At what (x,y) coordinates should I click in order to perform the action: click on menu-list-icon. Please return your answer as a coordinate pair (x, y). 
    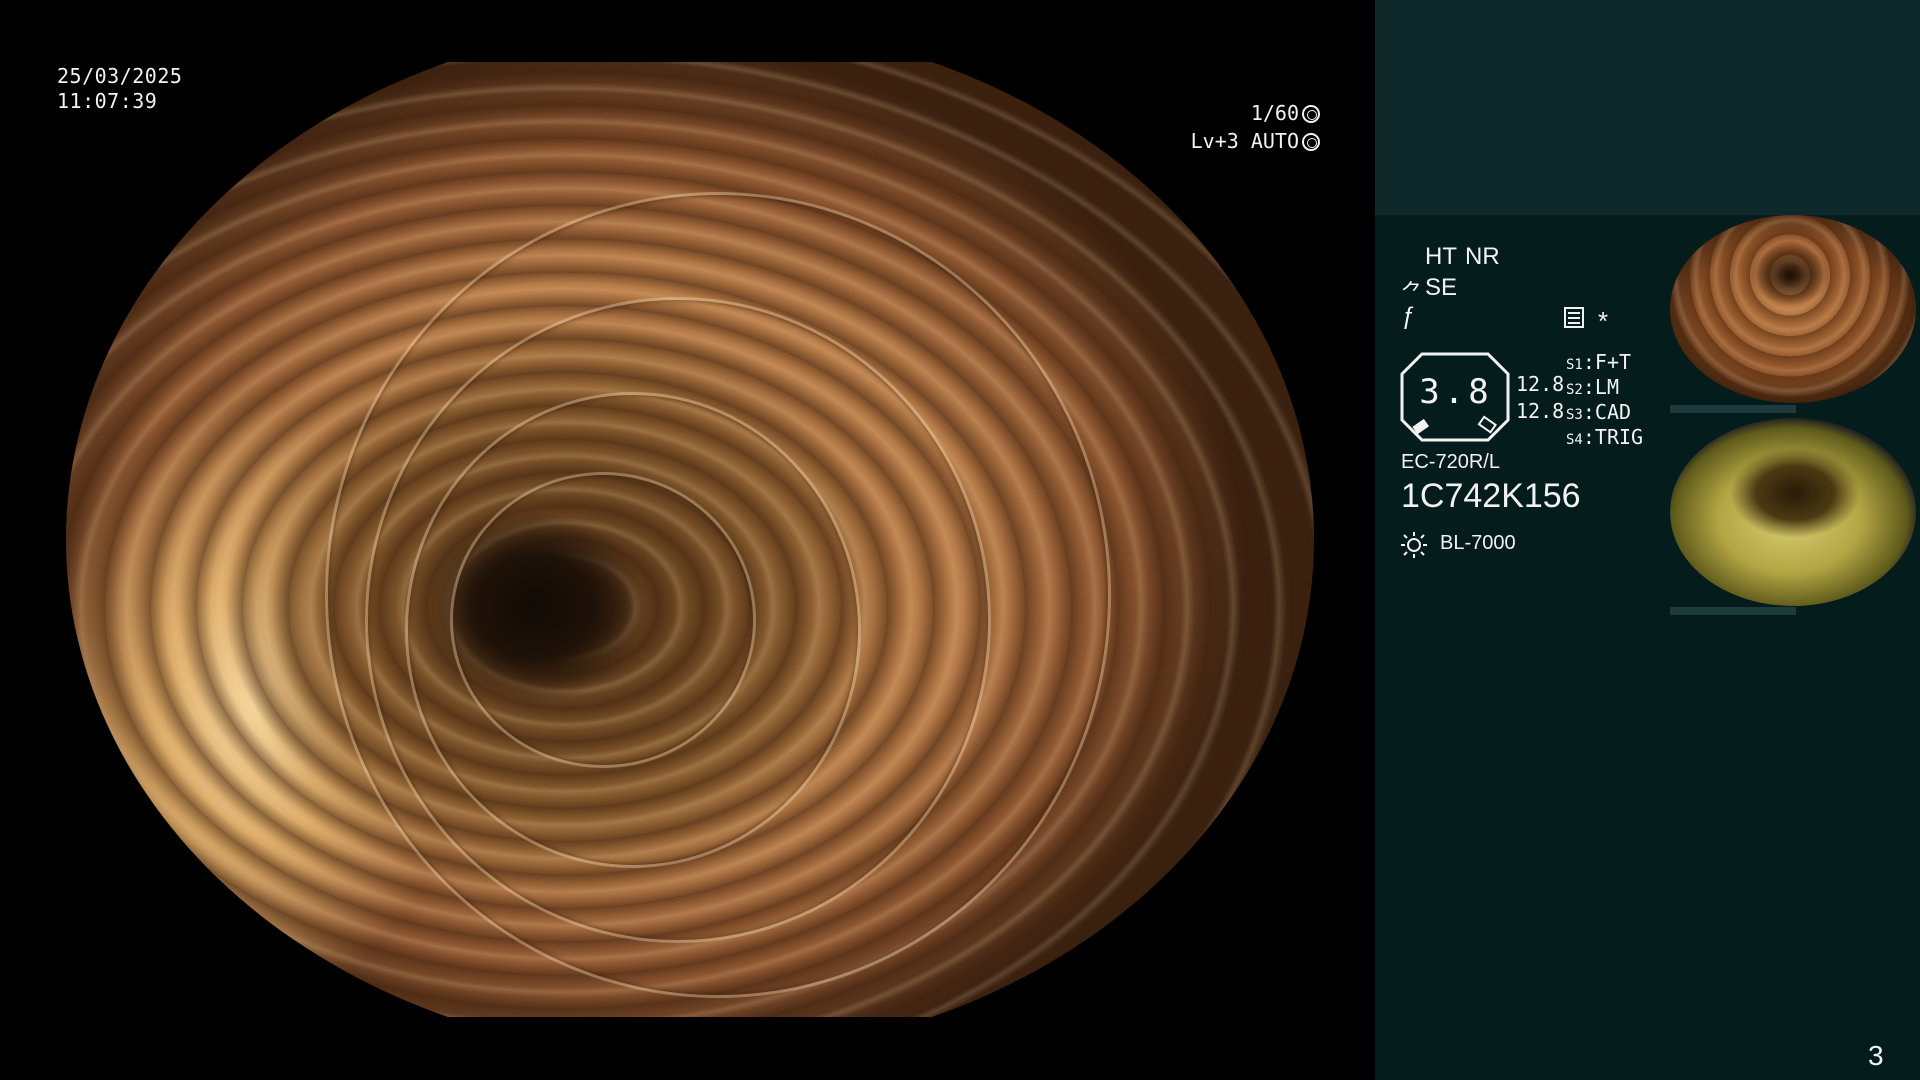
    Looking at the image, I should click on (1574, 317).